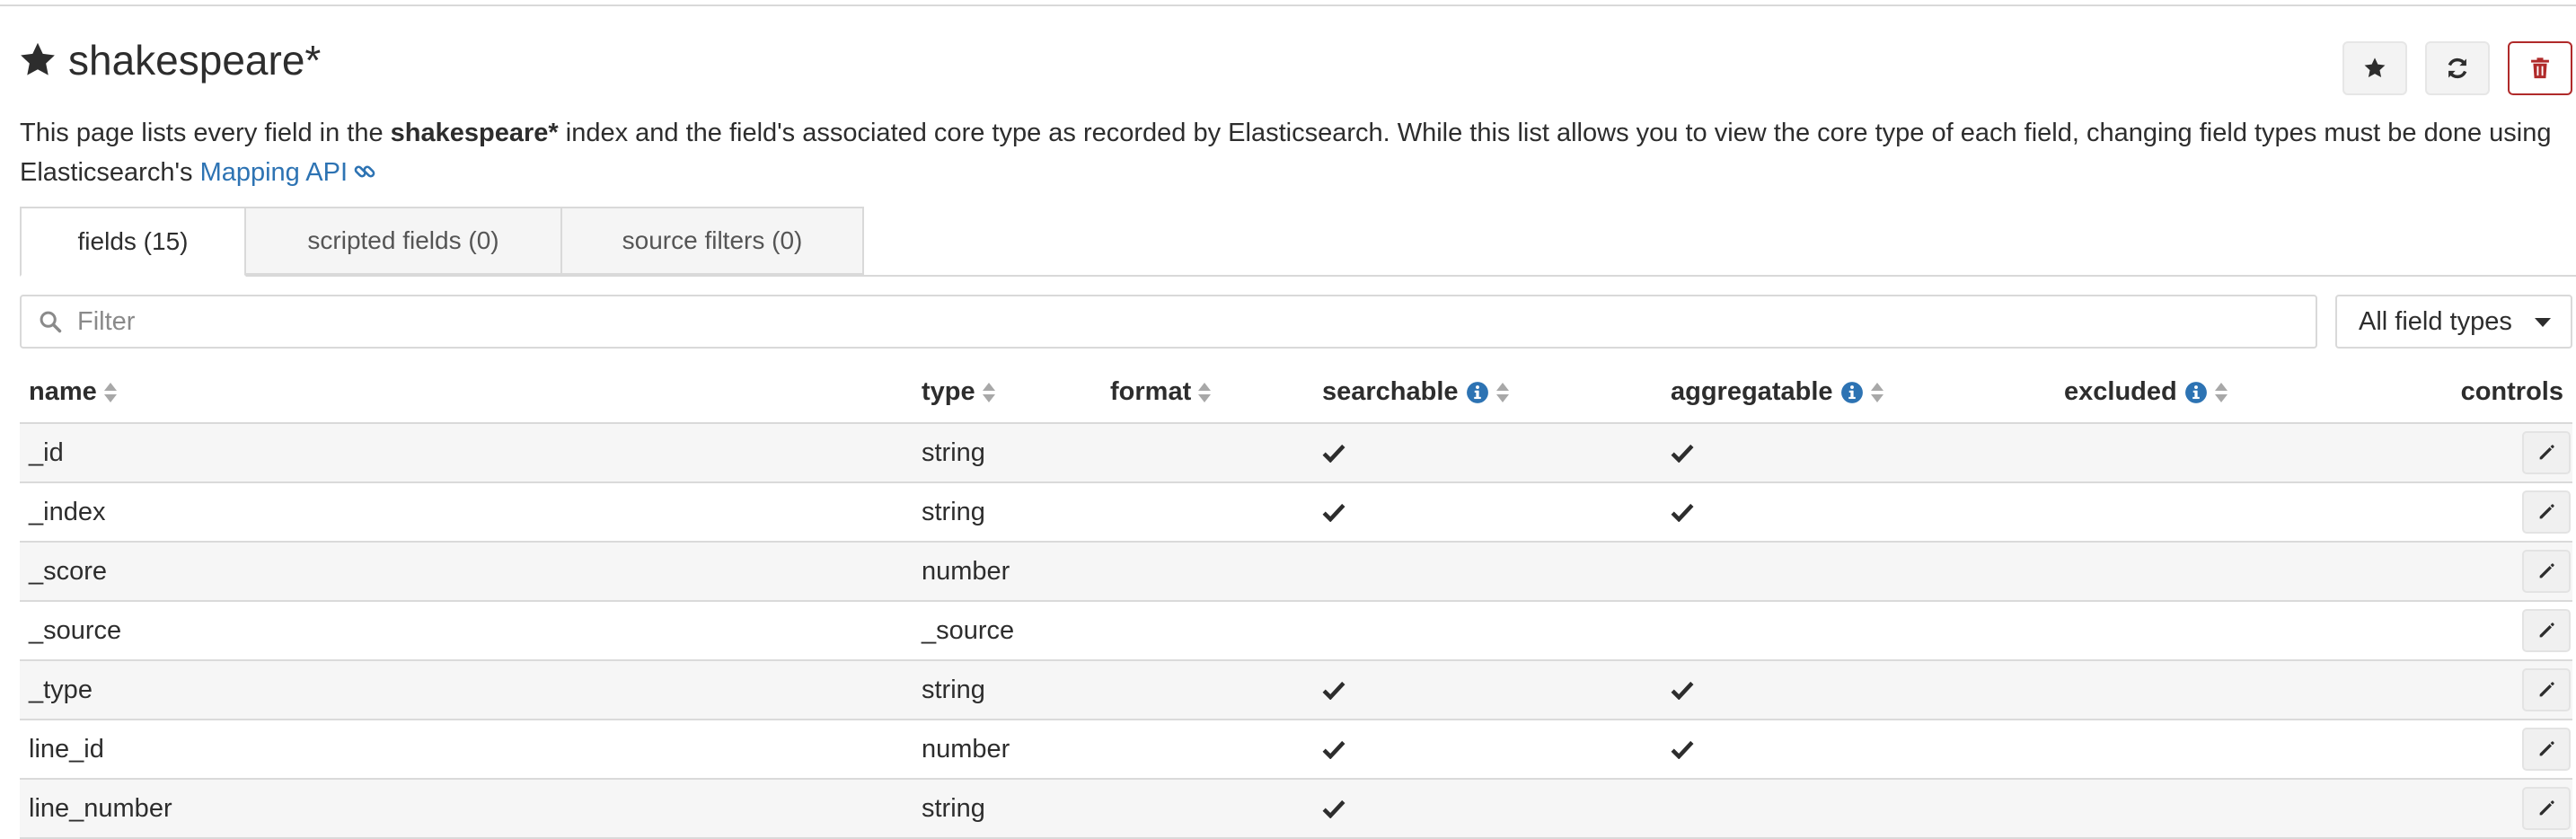 Image resolution: width=2576 pixels, height=839 pixels. I want to click on column-header-type-label: type, so click(948, 391).